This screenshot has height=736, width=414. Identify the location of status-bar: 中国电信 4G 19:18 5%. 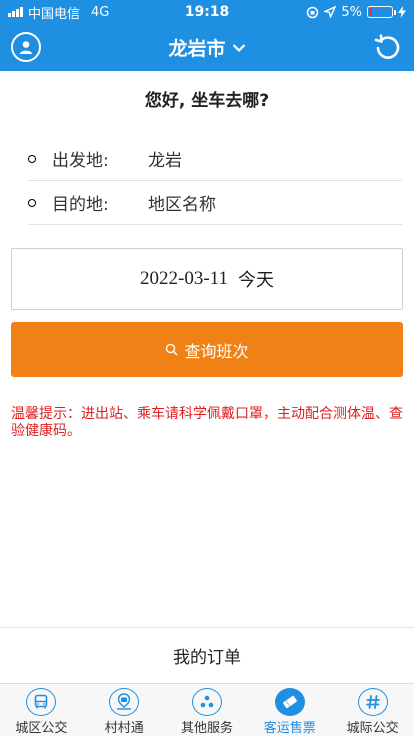
(207, 12).